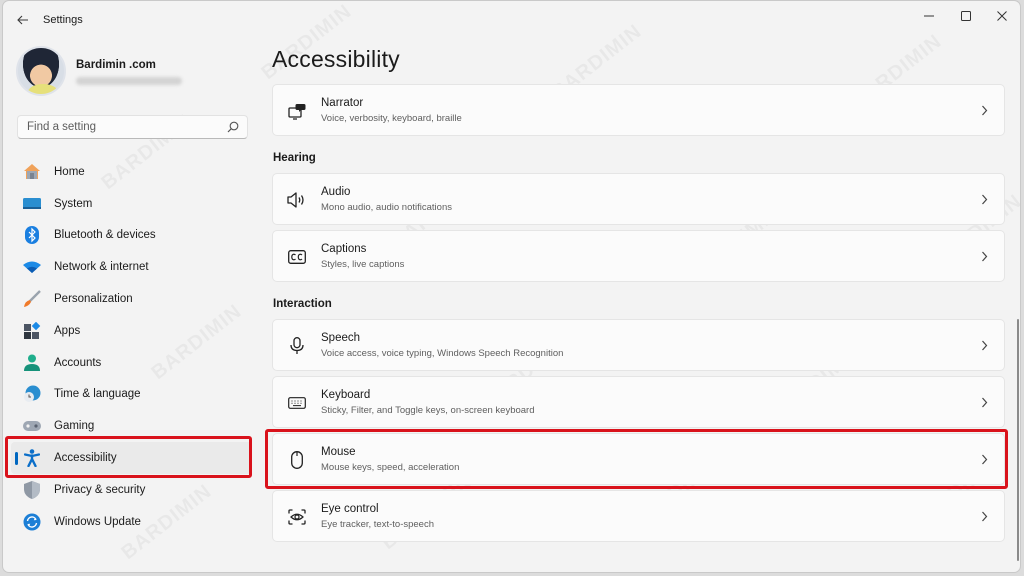  I want to click on title-bar: Settings, so click(511, 19).